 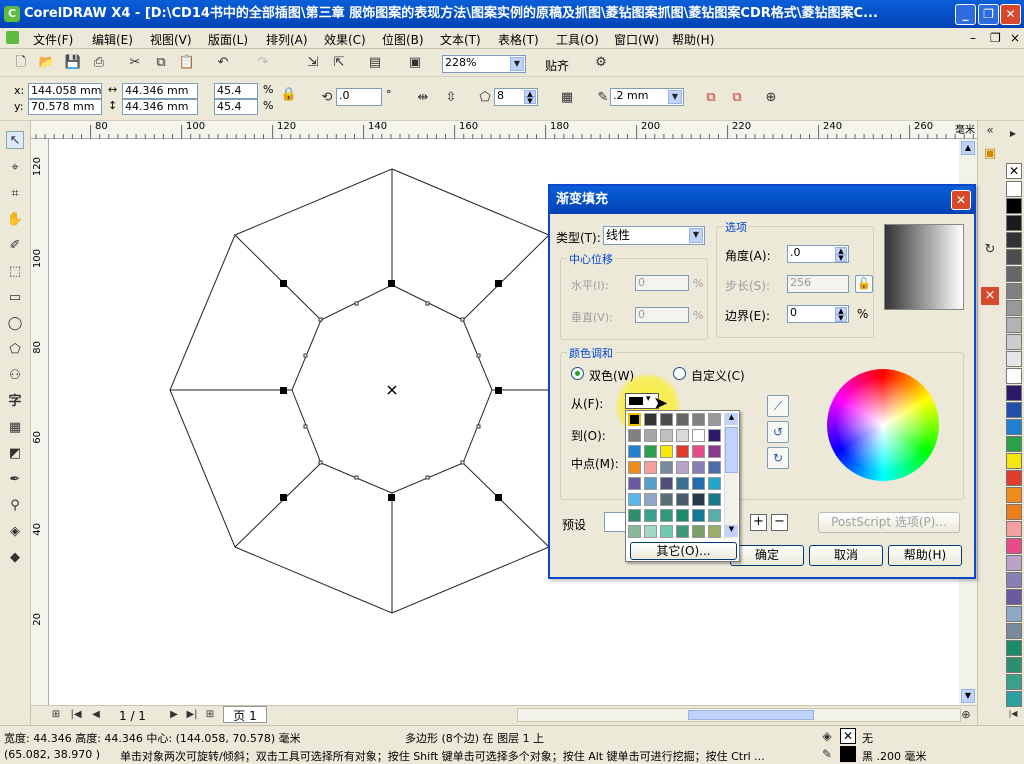 I want to click on crop-tool-icon: ⌗, so click(x=15, y=194).